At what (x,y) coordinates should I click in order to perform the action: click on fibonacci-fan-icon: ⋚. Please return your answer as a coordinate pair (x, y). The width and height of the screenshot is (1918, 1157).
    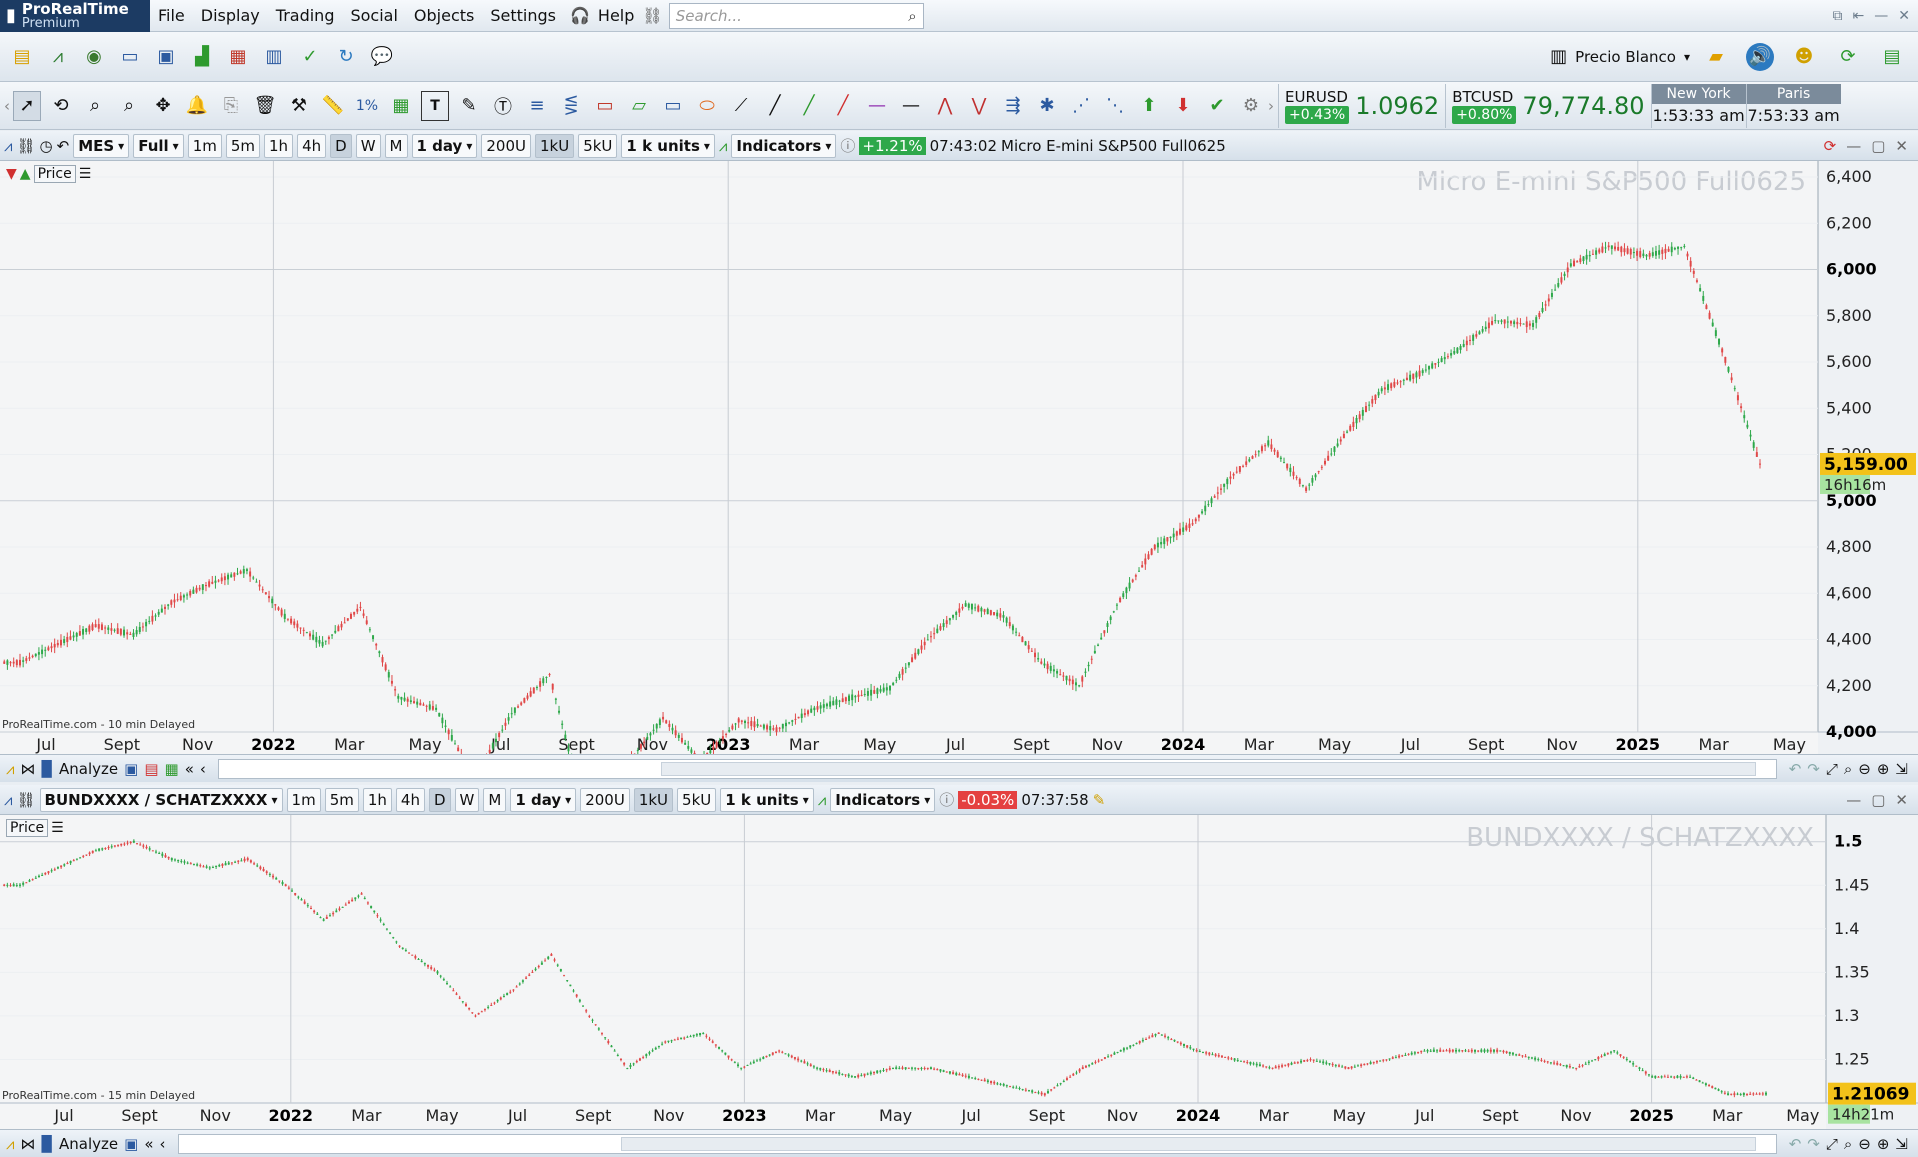
    Looking at the image, I should click on (571, 106).